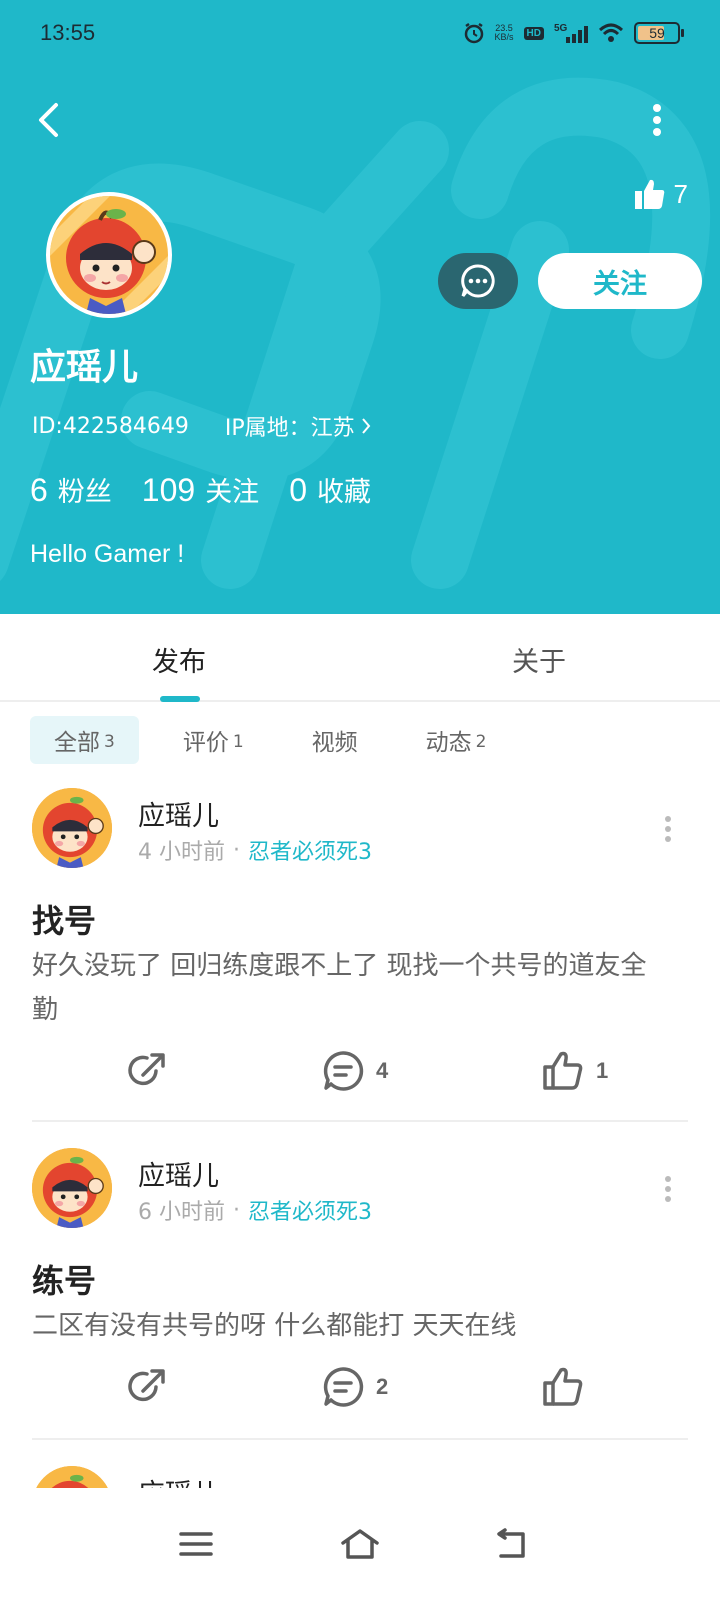 The image size is (720, 1600). What do you see at coordinates (84, 492) in the screenshot?
I see `stat-label: 粉丝` at bounding box center [84, 492].